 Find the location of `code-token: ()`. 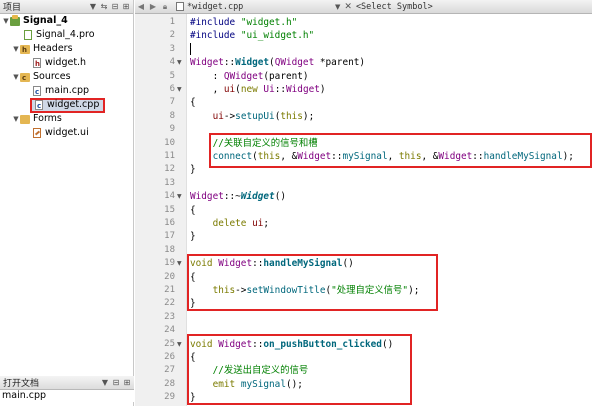

code-token: () is located at coordinates (280, 197).